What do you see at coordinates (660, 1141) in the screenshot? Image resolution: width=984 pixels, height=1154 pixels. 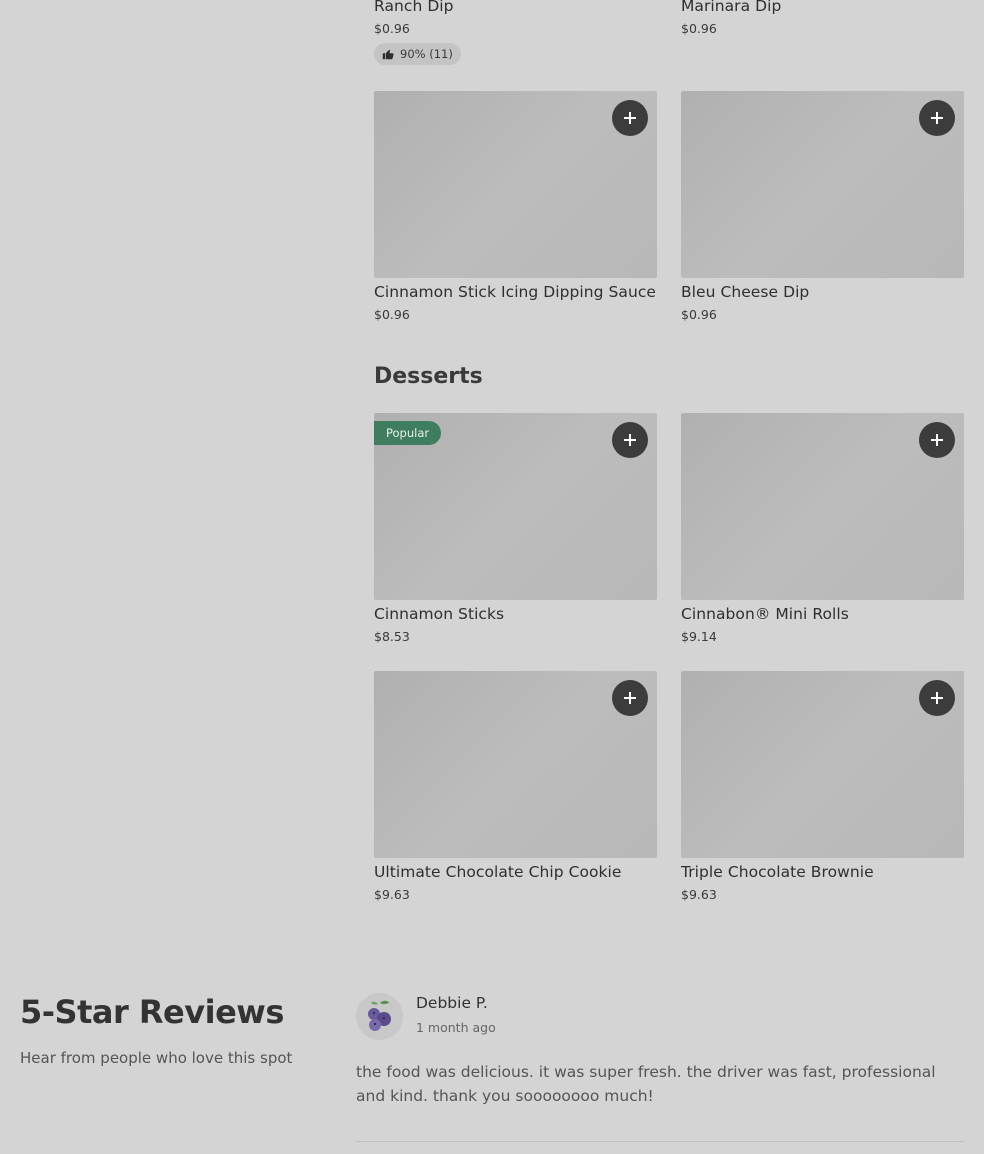 I see `review-divider` at bounding box center [660, 1141].